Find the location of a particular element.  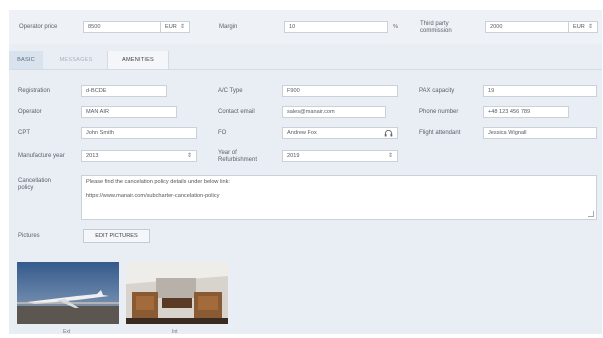

exterior-picture-caption: Ext is located at coordinates (67, 332).